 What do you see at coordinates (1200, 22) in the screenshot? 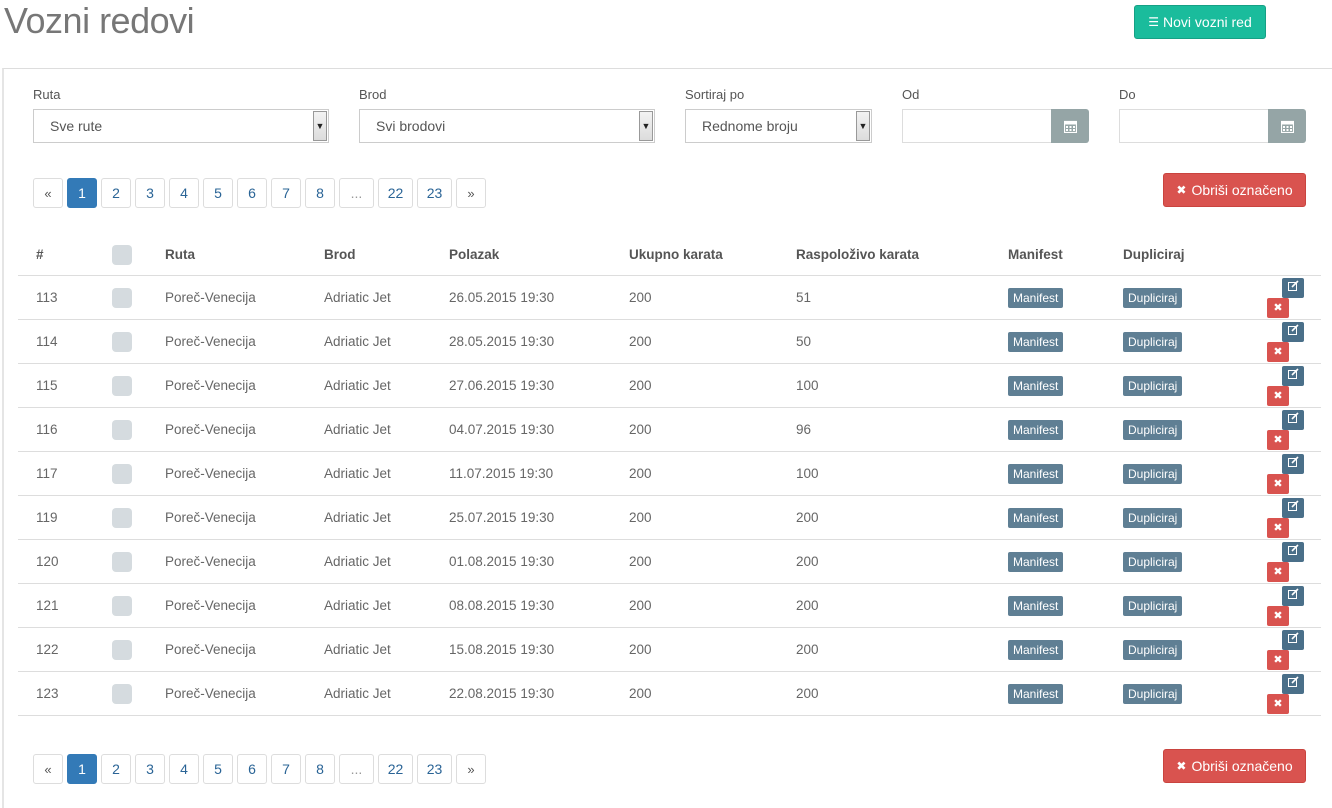
I see `new-timetable-button: ☰ Novi vozni red` at bounding box center [1200, 22].